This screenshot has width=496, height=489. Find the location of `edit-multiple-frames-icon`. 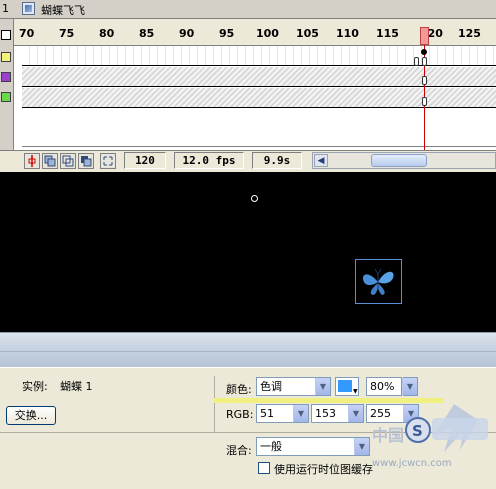

edit-multiple-frames-icon is located at coordinates (86, 161).